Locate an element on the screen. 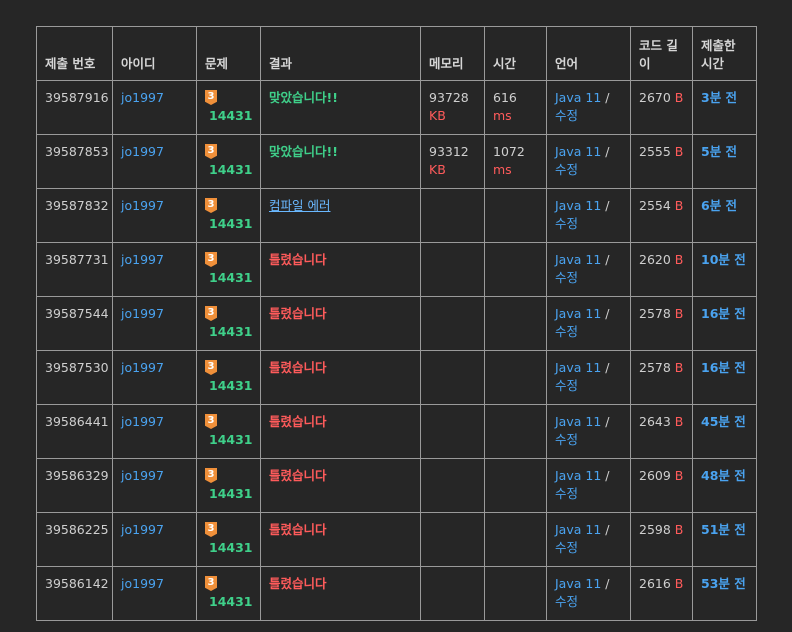 Image resolution: width=792 pixels, height=632 pixels. submission-id-cell: 39587916 is located at coordinates (74, 107).